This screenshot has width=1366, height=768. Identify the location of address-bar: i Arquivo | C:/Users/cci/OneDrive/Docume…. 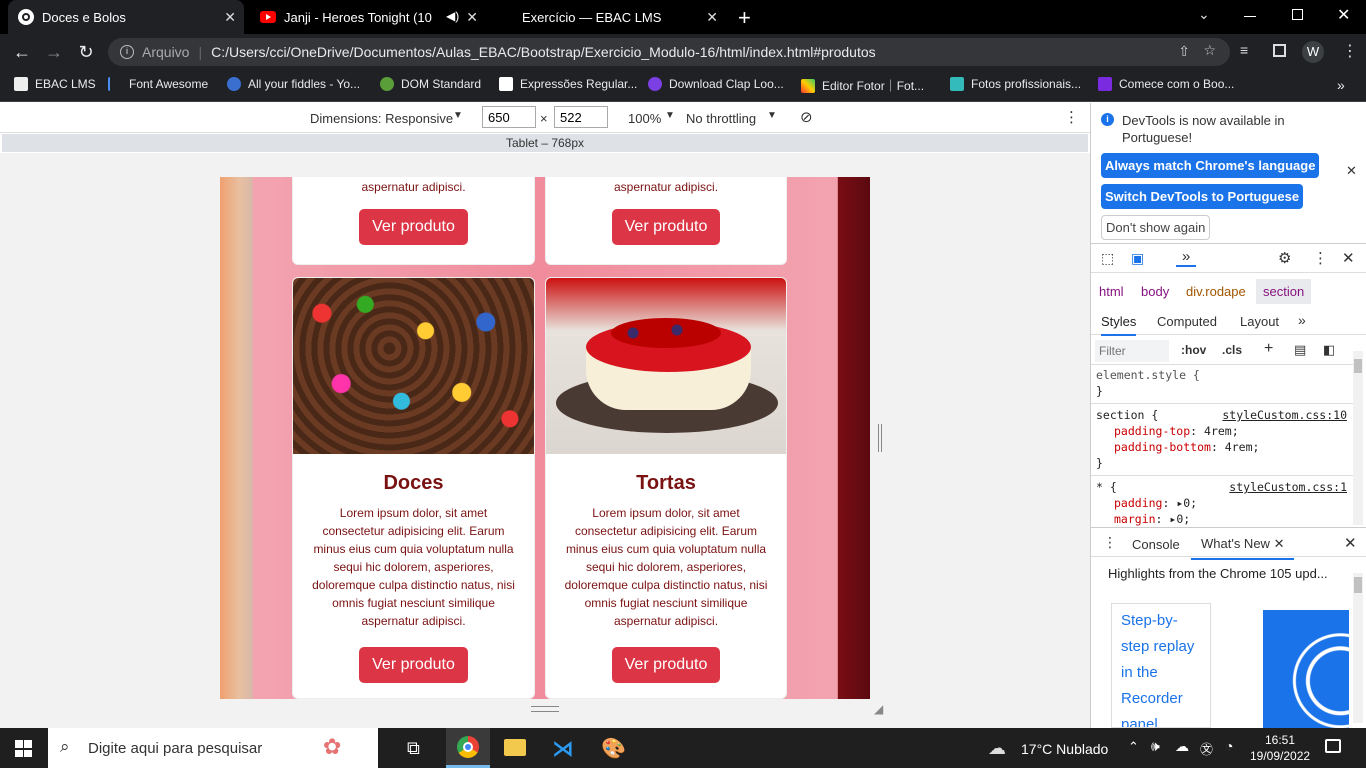
(669, 52).